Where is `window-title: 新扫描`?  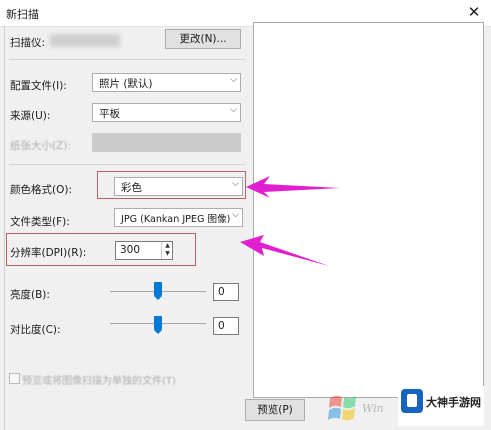
window-title: 新扫描 is located at coordinates (22, 14).